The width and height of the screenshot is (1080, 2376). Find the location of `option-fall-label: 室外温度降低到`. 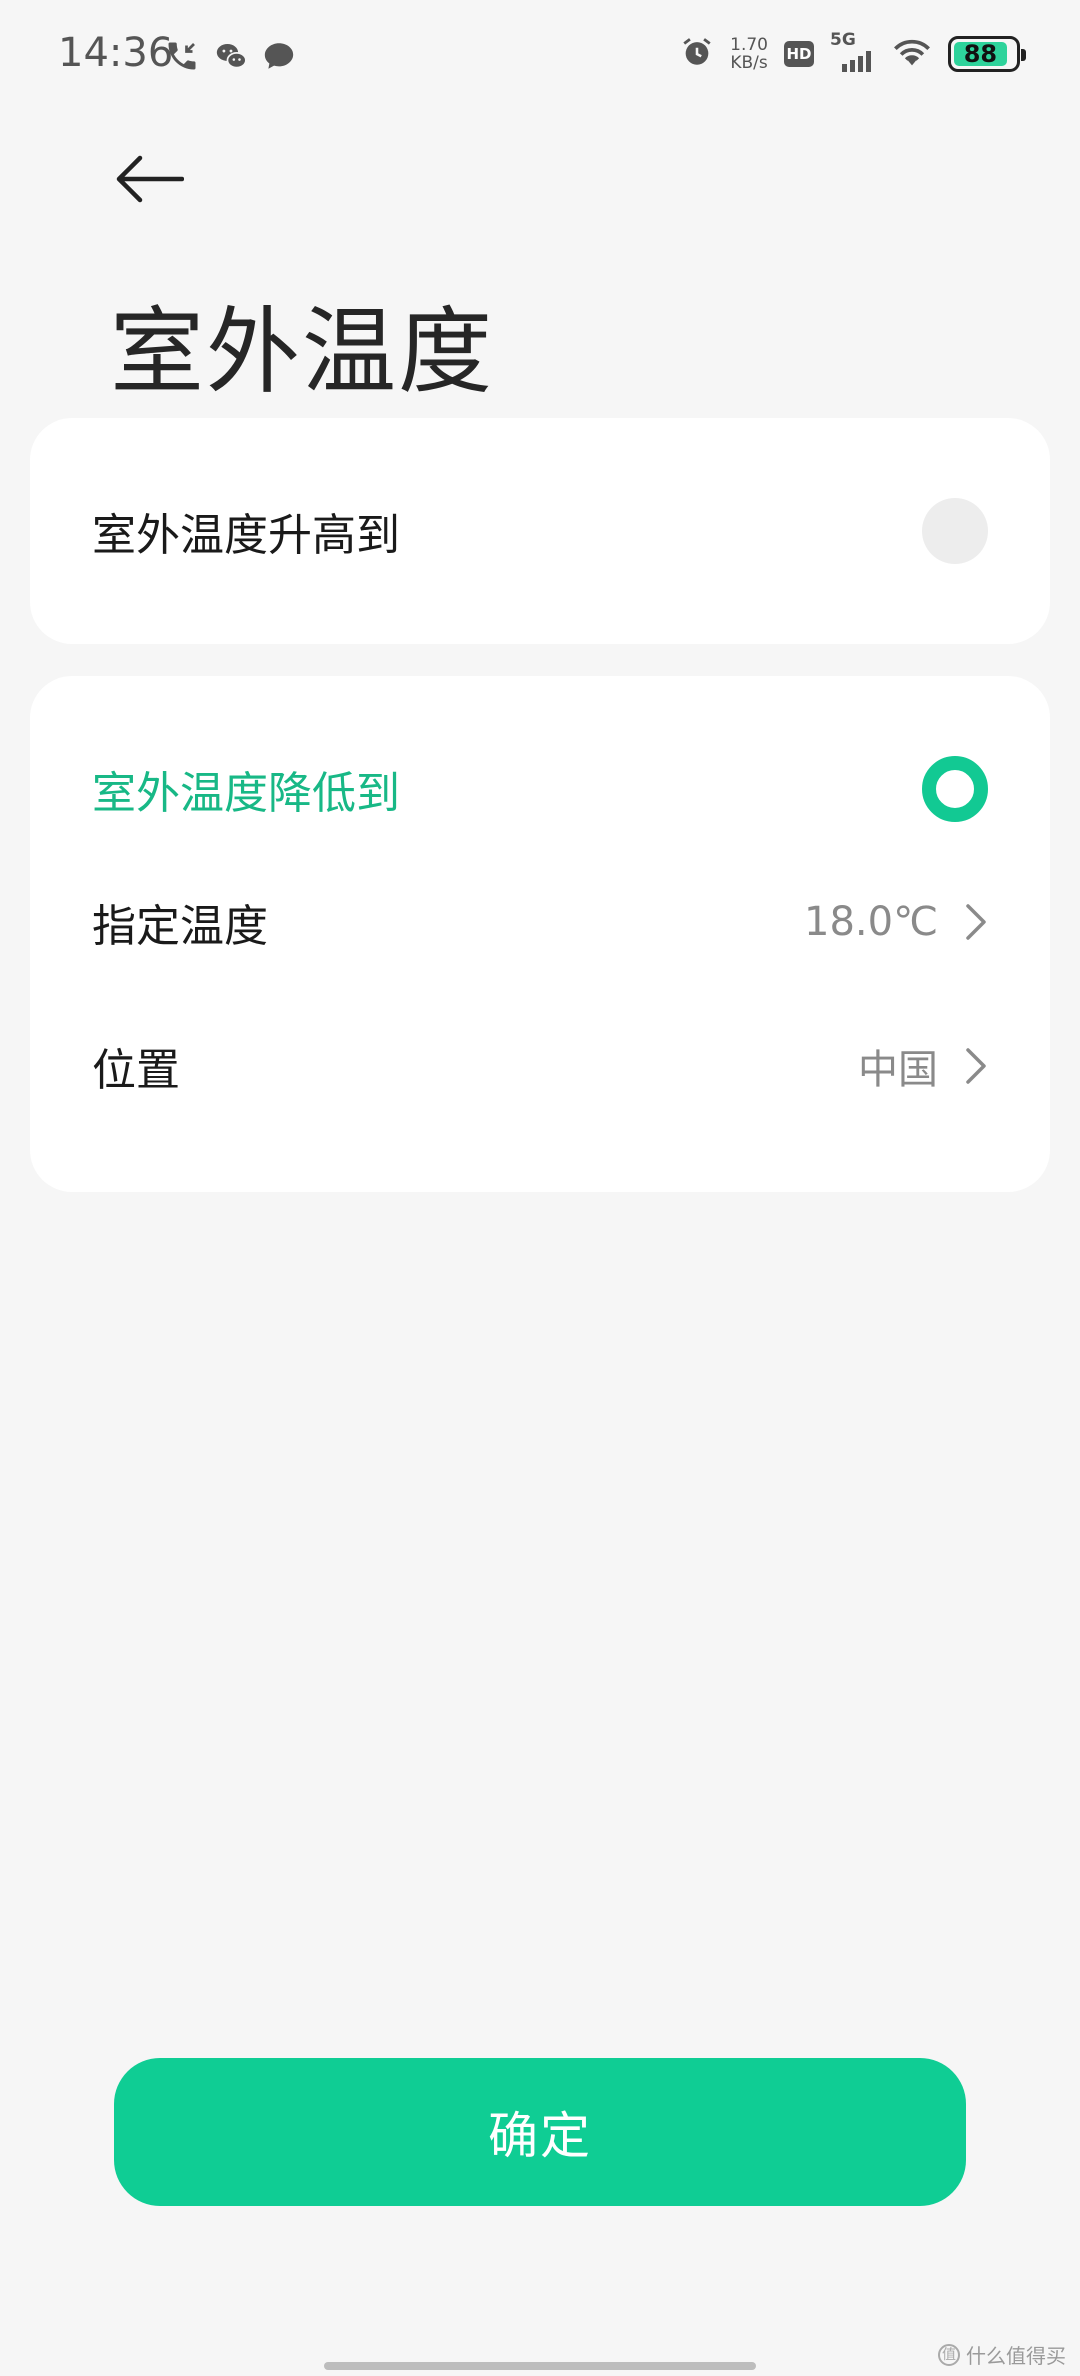

option-fall-label: 室外温度降低到 is located at coordinates (246, 793).